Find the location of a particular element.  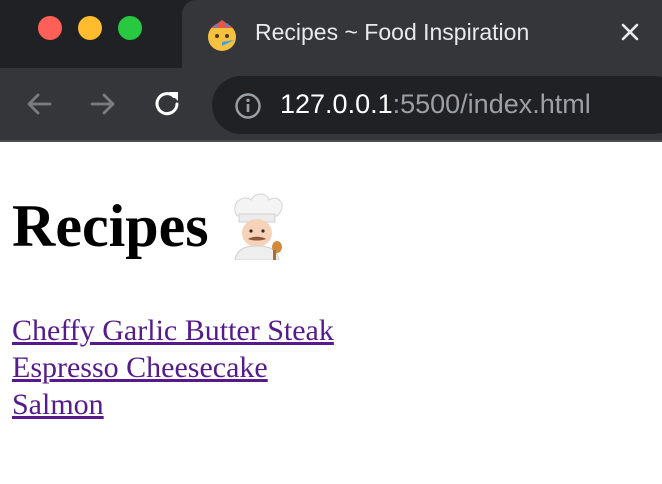

tab-title: Recipes ~ Food Inspiration is located at coordinates (392, 32).